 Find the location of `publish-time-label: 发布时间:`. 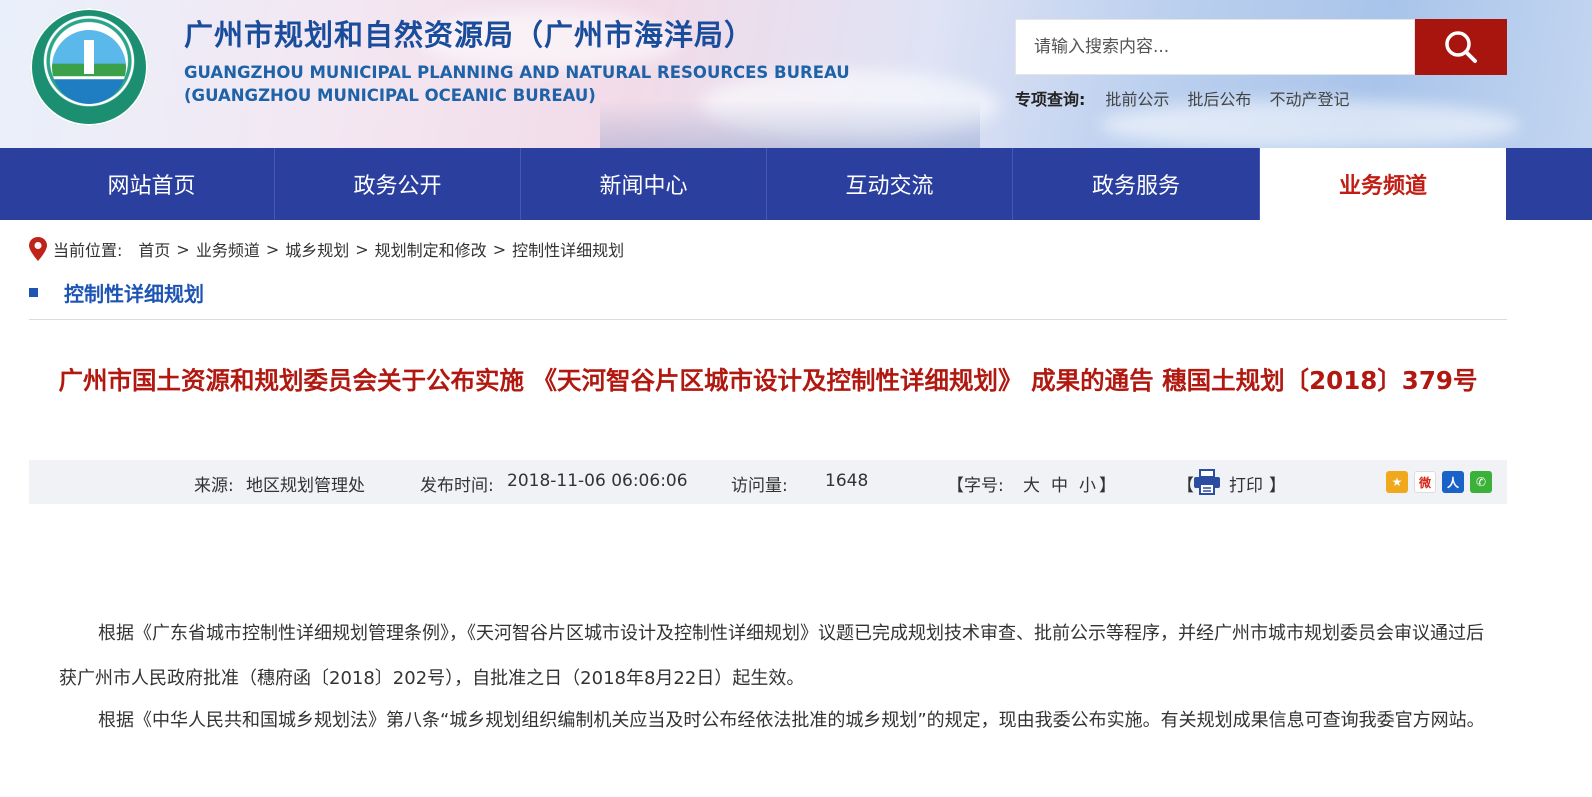

publish-time-label: 发布时间: is located at coordinates (457, 486).